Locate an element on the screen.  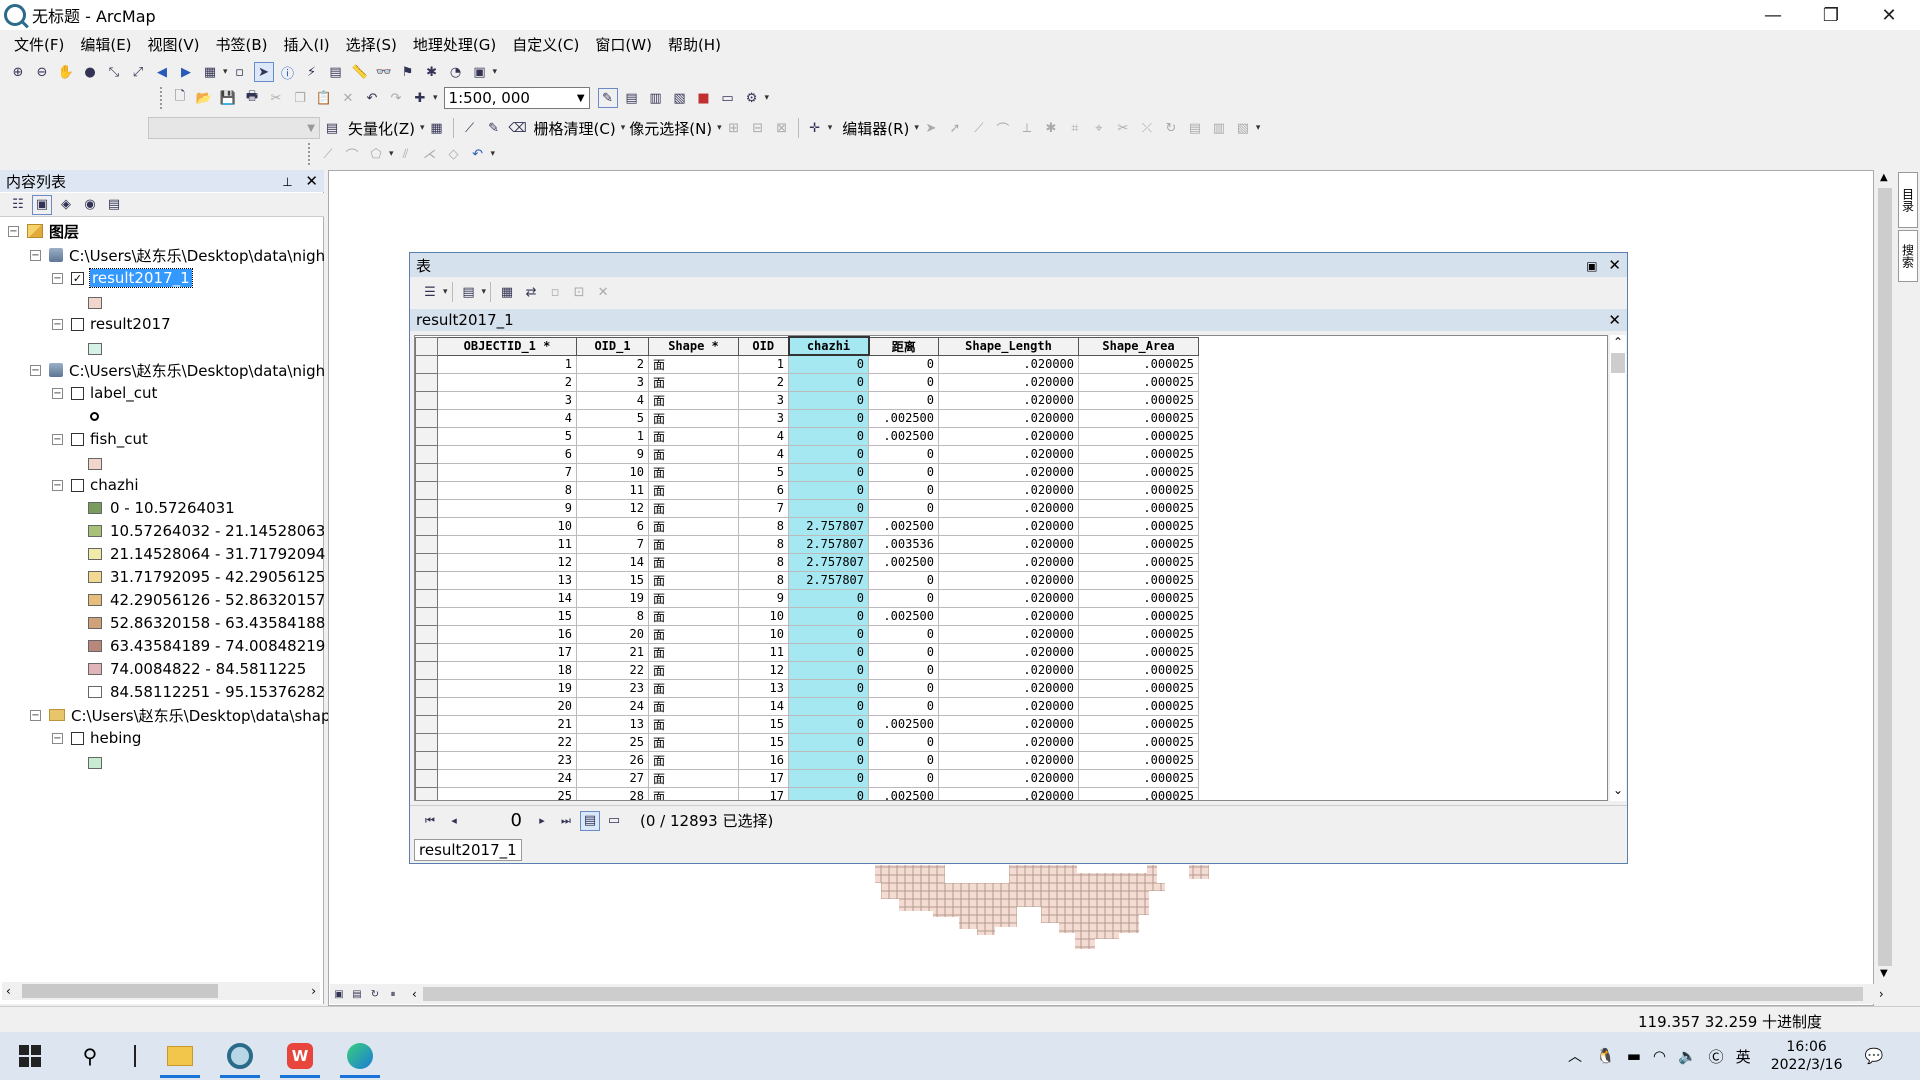
table-row: 4 5 面 3 0.002500.020000.000025 is located at coordinates (807, 418).